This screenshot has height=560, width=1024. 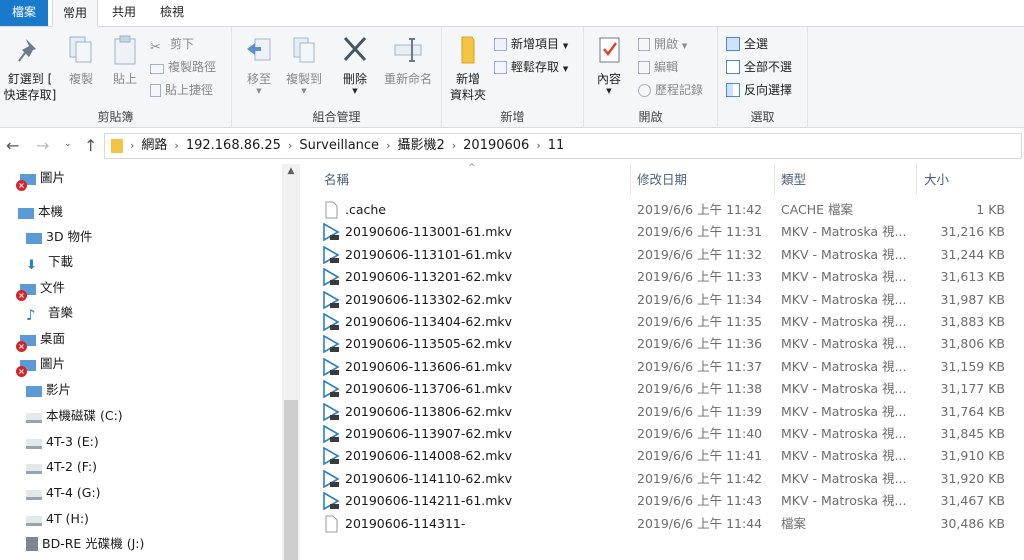 I want to click on copy-button: 複製, so click(x=81, y=60).